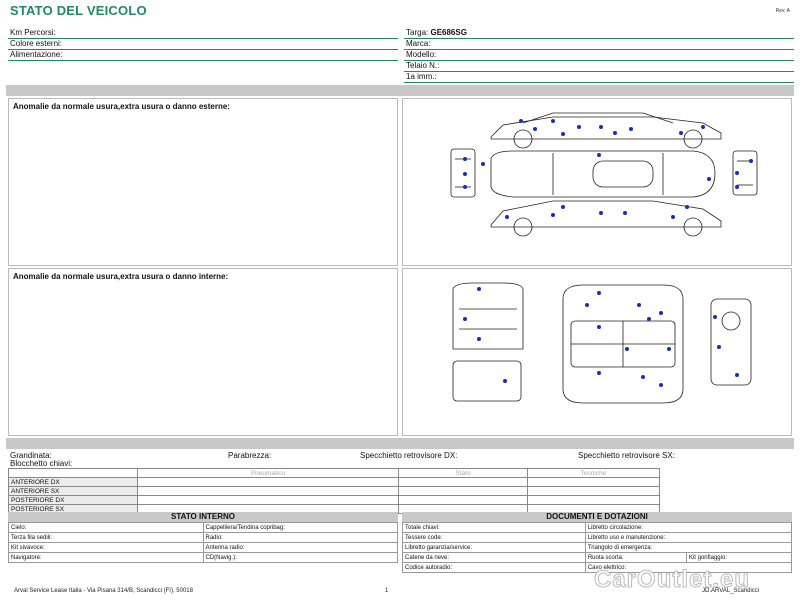  Describe the element at coordinates (73, 491) in the screenshot. I see `tyre-position: ANTERIORE SX` at that location.